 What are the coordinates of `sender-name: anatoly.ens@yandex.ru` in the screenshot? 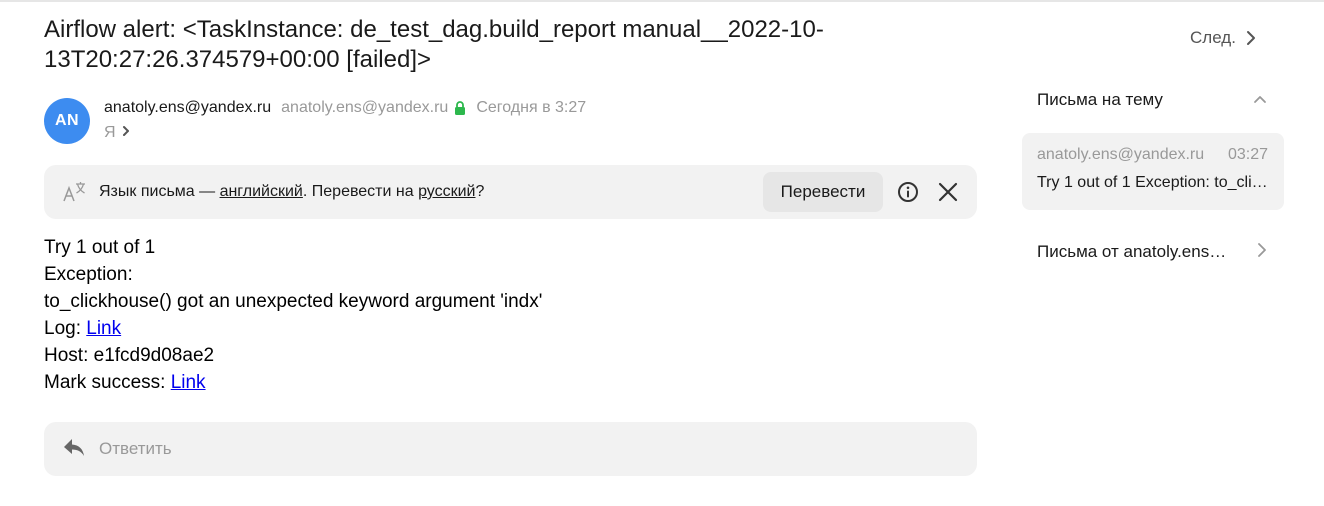 It's located at (187, 108).